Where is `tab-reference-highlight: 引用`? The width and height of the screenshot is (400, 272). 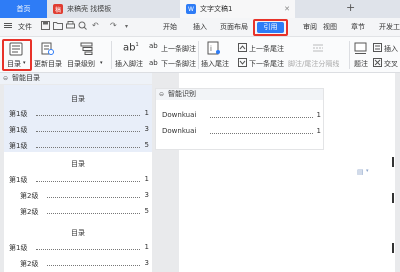
tab-reference-highlight: 引用 is located at coordinates (270, 27).